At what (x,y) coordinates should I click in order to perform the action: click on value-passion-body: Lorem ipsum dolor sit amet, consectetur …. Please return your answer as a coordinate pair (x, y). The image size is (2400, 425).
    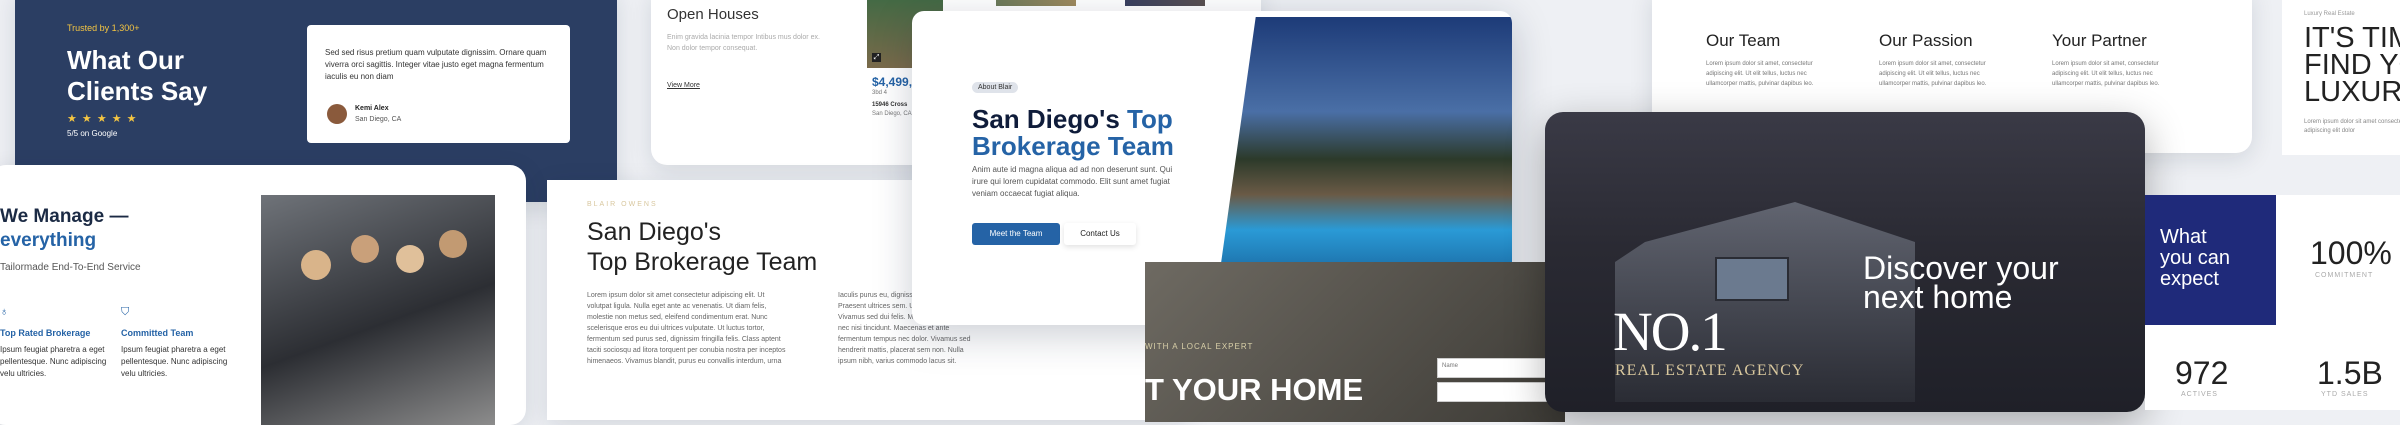
    Looking at the image, I should click on (1933, 74).